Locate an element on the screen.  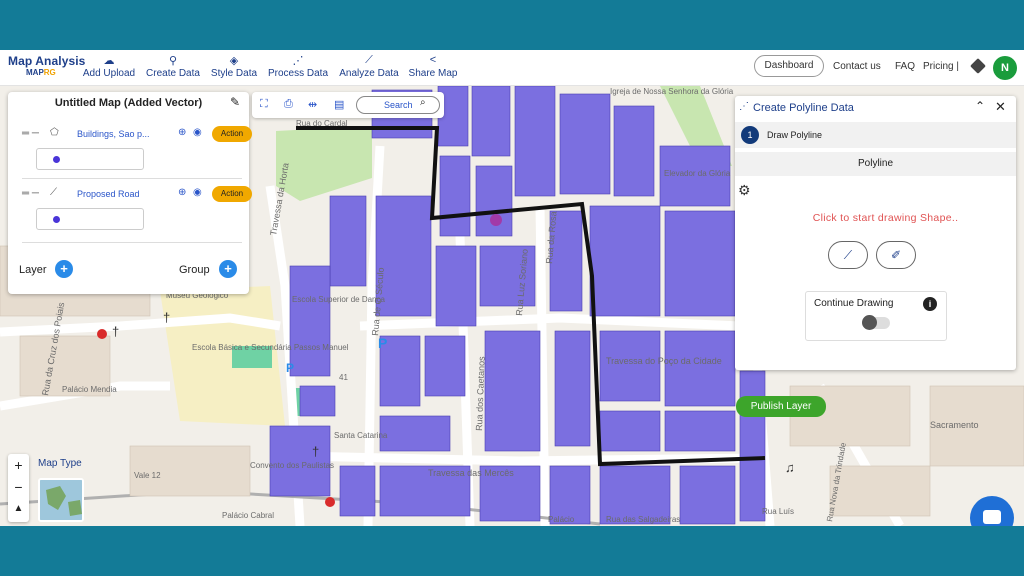
process-nodes-icon: ⋰ is located at coordinates (298, 61).